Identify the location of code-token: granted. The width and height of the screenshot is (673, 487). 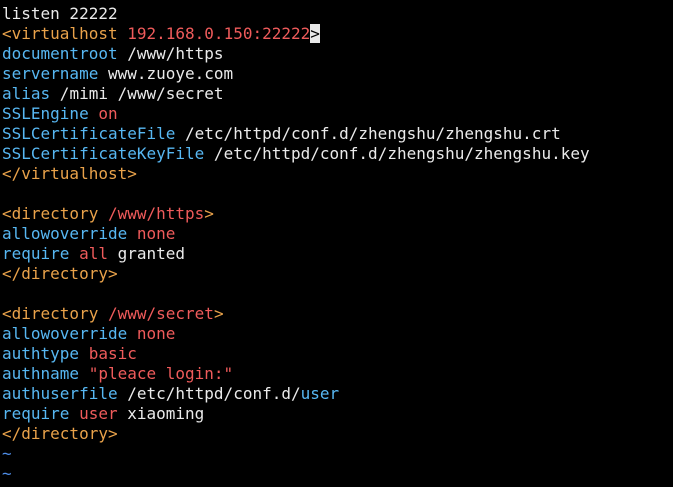
(146, 253).